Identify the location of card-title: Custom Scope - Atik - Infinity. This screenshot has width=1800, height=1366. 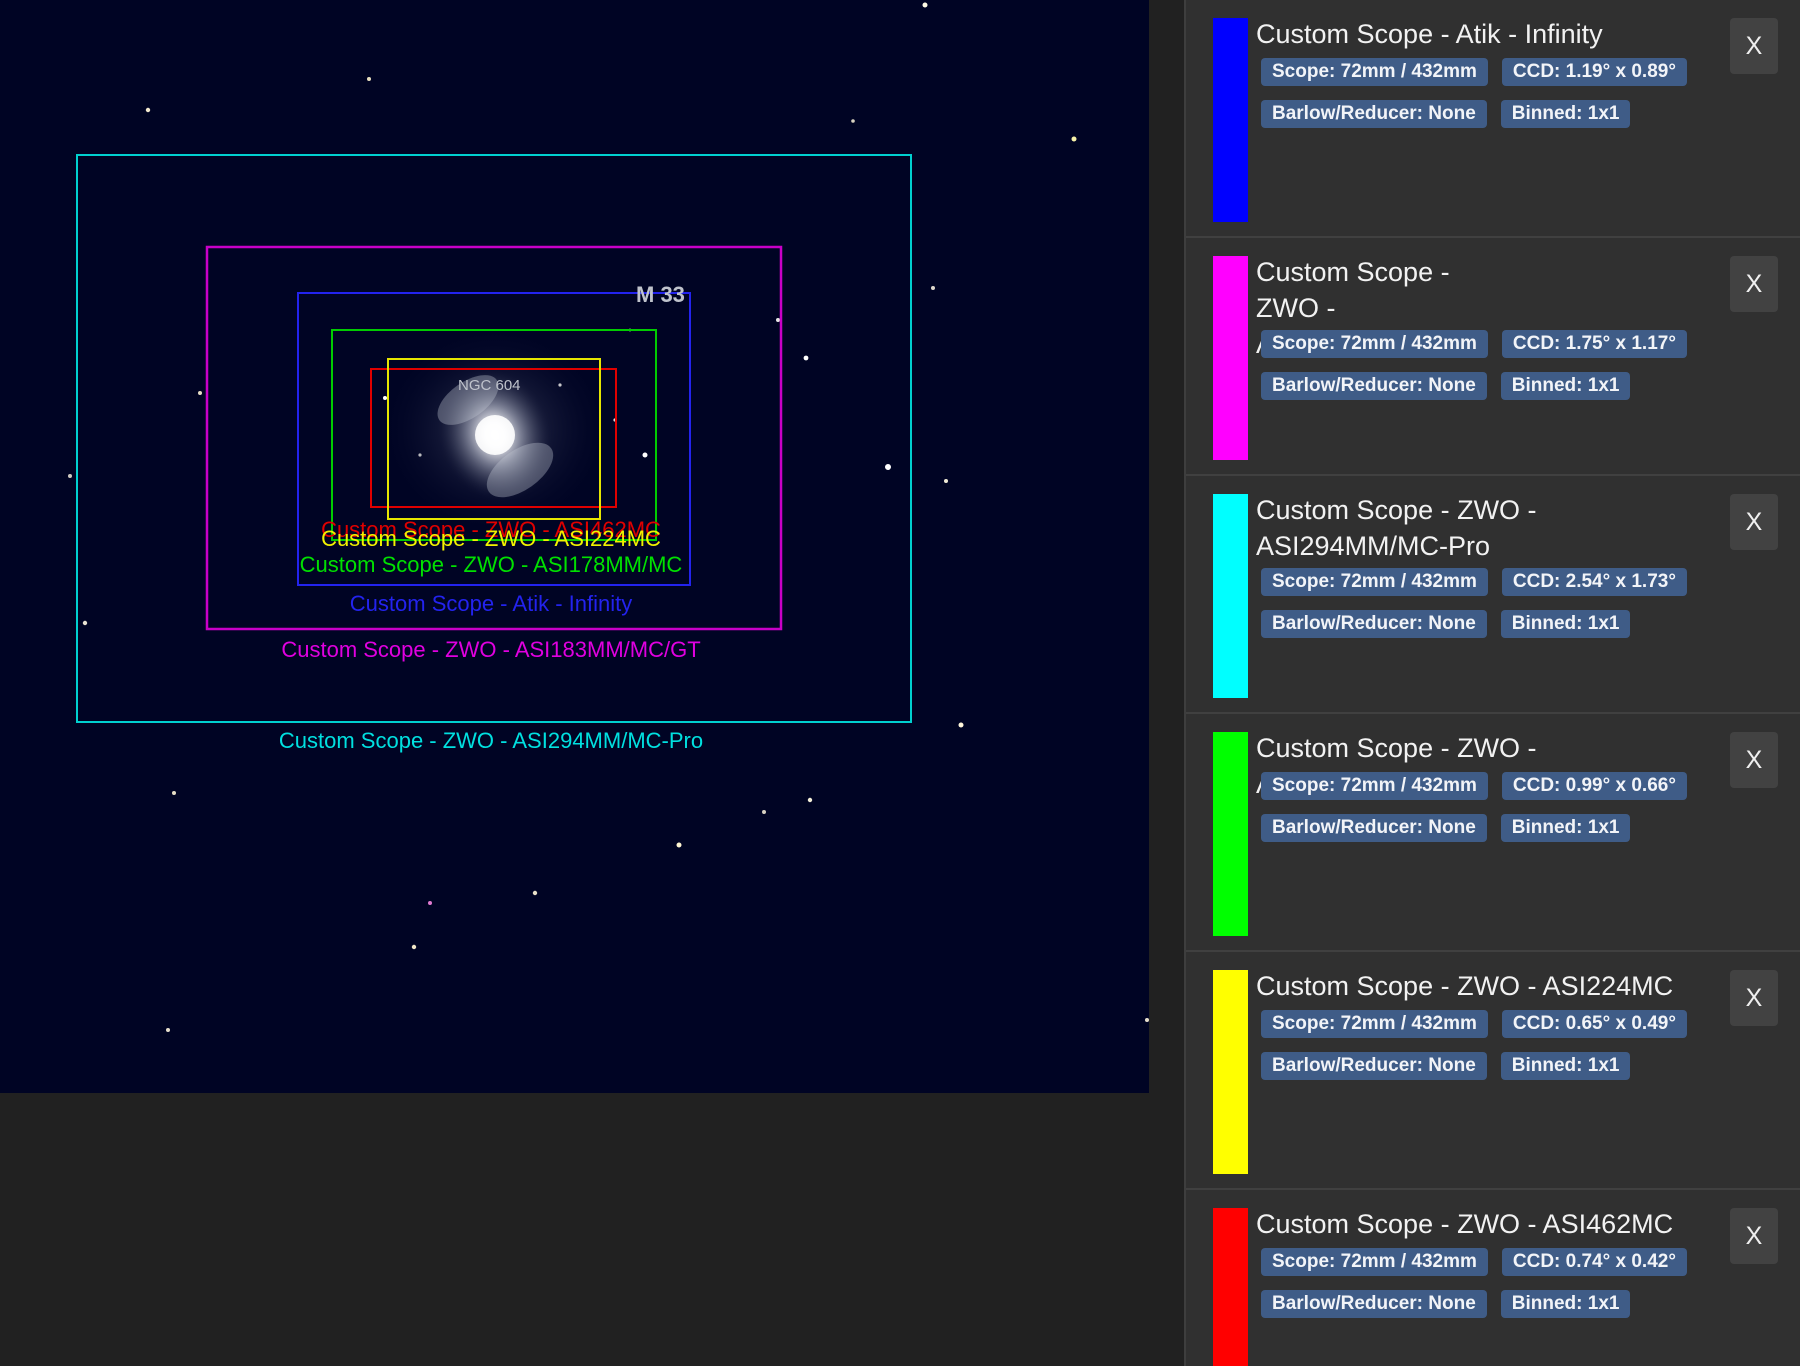
(1429, 34).